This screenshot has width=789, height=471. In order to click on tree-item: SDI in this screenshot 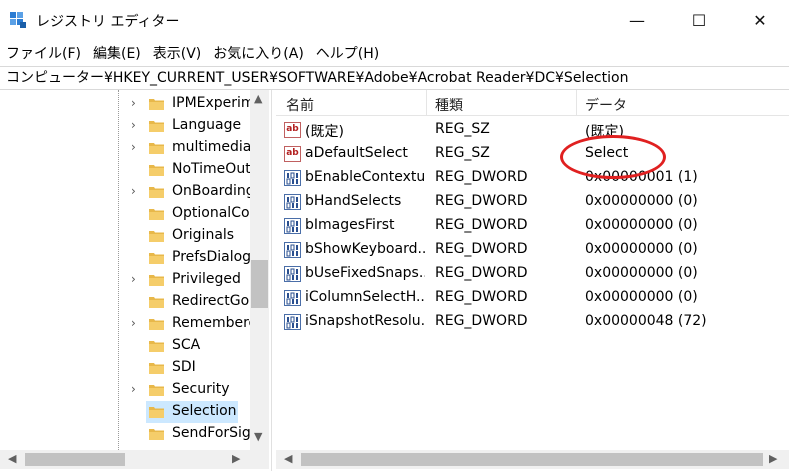, I will do `click(126, 368)`.